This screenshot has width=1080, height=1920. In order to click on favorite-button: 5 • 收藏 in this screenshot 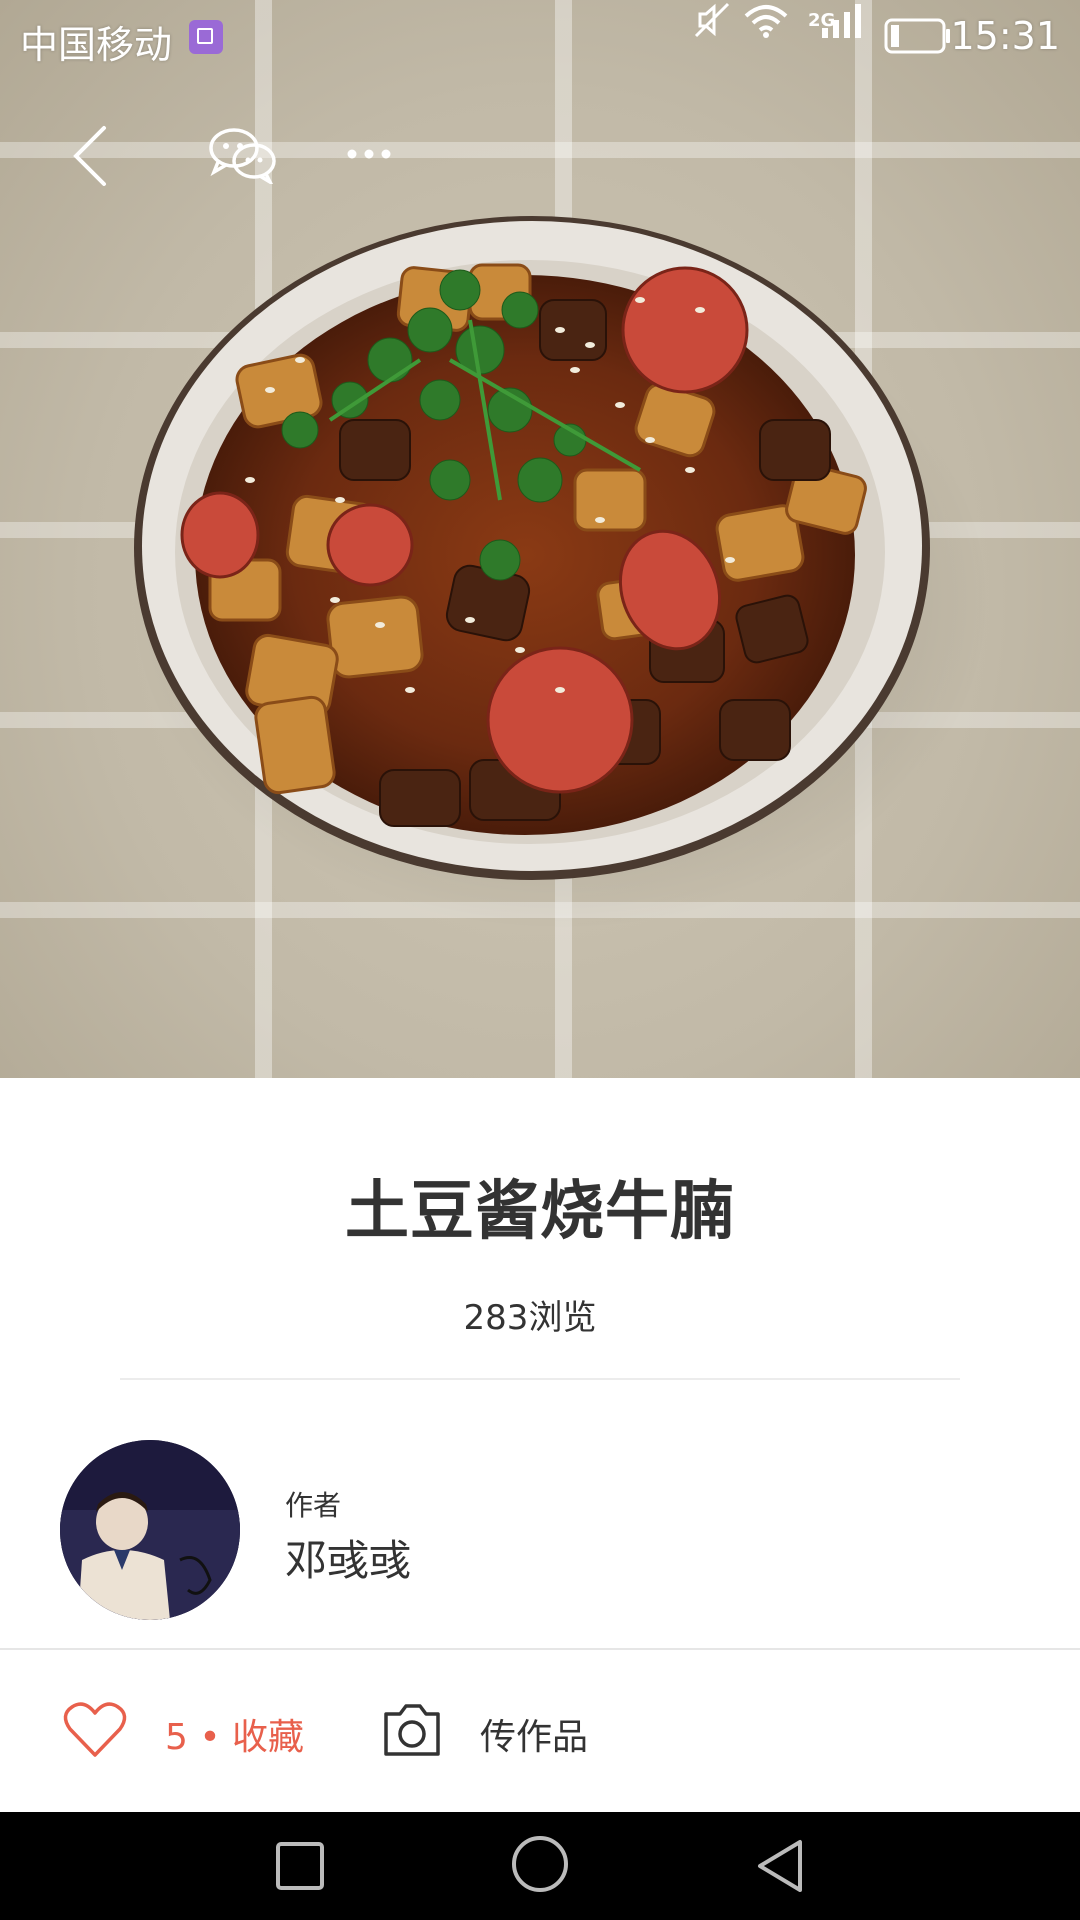, I will do `click(234, 1734)`.